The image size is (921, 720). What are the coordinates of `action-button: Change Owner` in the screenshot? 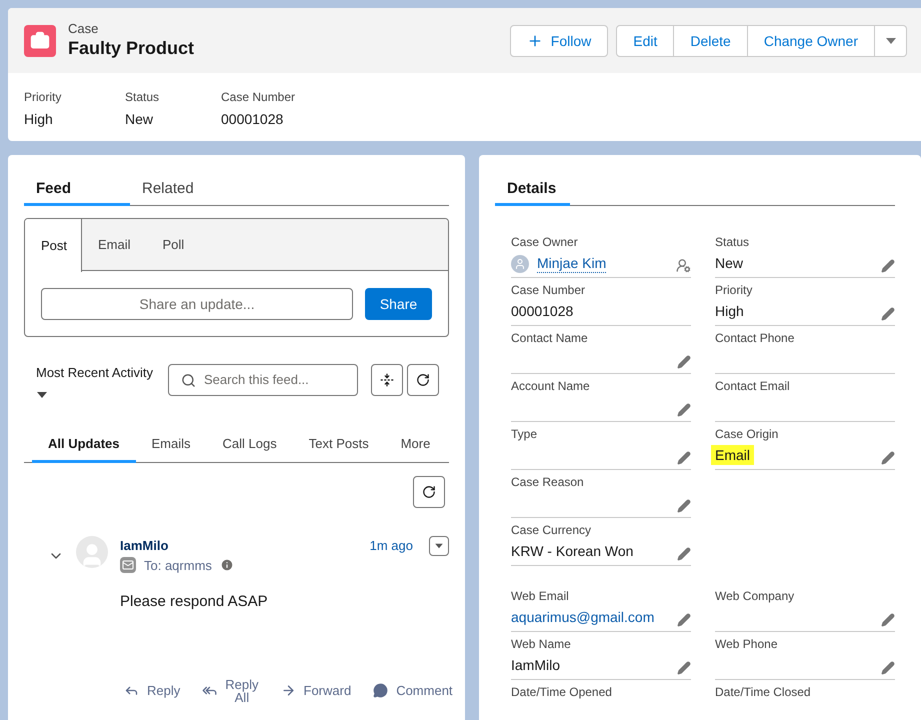 It's located at (811, 40).